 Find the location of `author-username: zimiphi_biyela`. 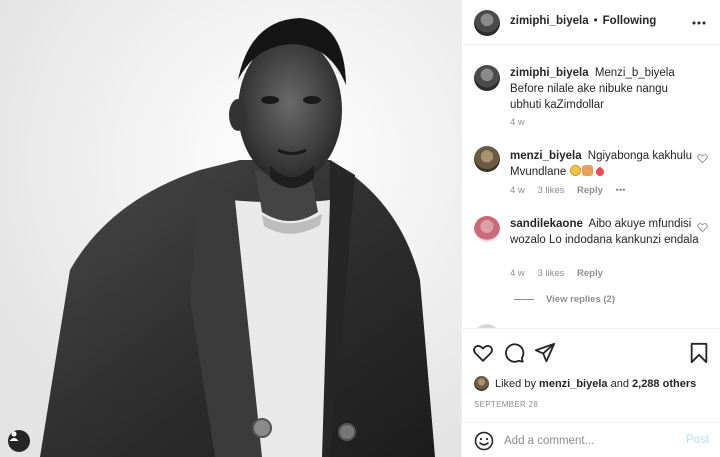

author-username: zimiphi_biyela is located at coordinates (549, 21).